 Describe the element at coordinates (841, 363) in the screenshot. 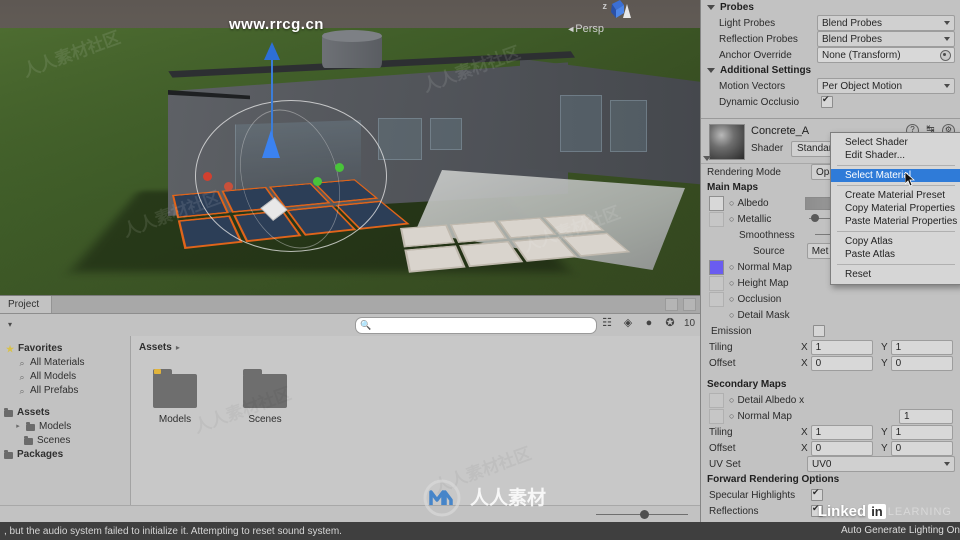

I see `main-offset-x-field: 0` at that location.